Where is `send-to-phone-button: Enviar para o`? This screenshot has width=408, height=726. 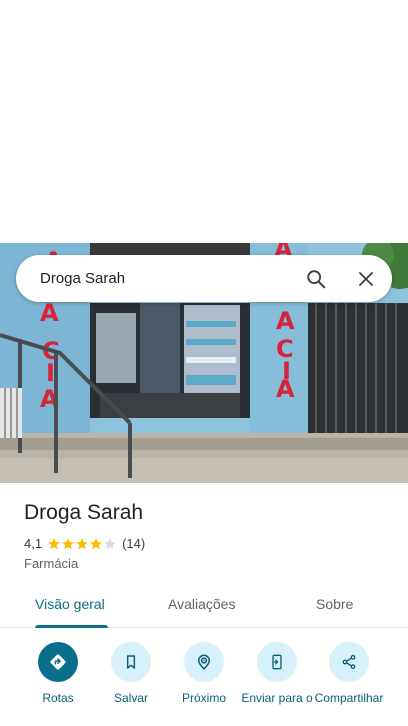 send-to-phone-button: Enviar para o is located at coordinates (277, 673).